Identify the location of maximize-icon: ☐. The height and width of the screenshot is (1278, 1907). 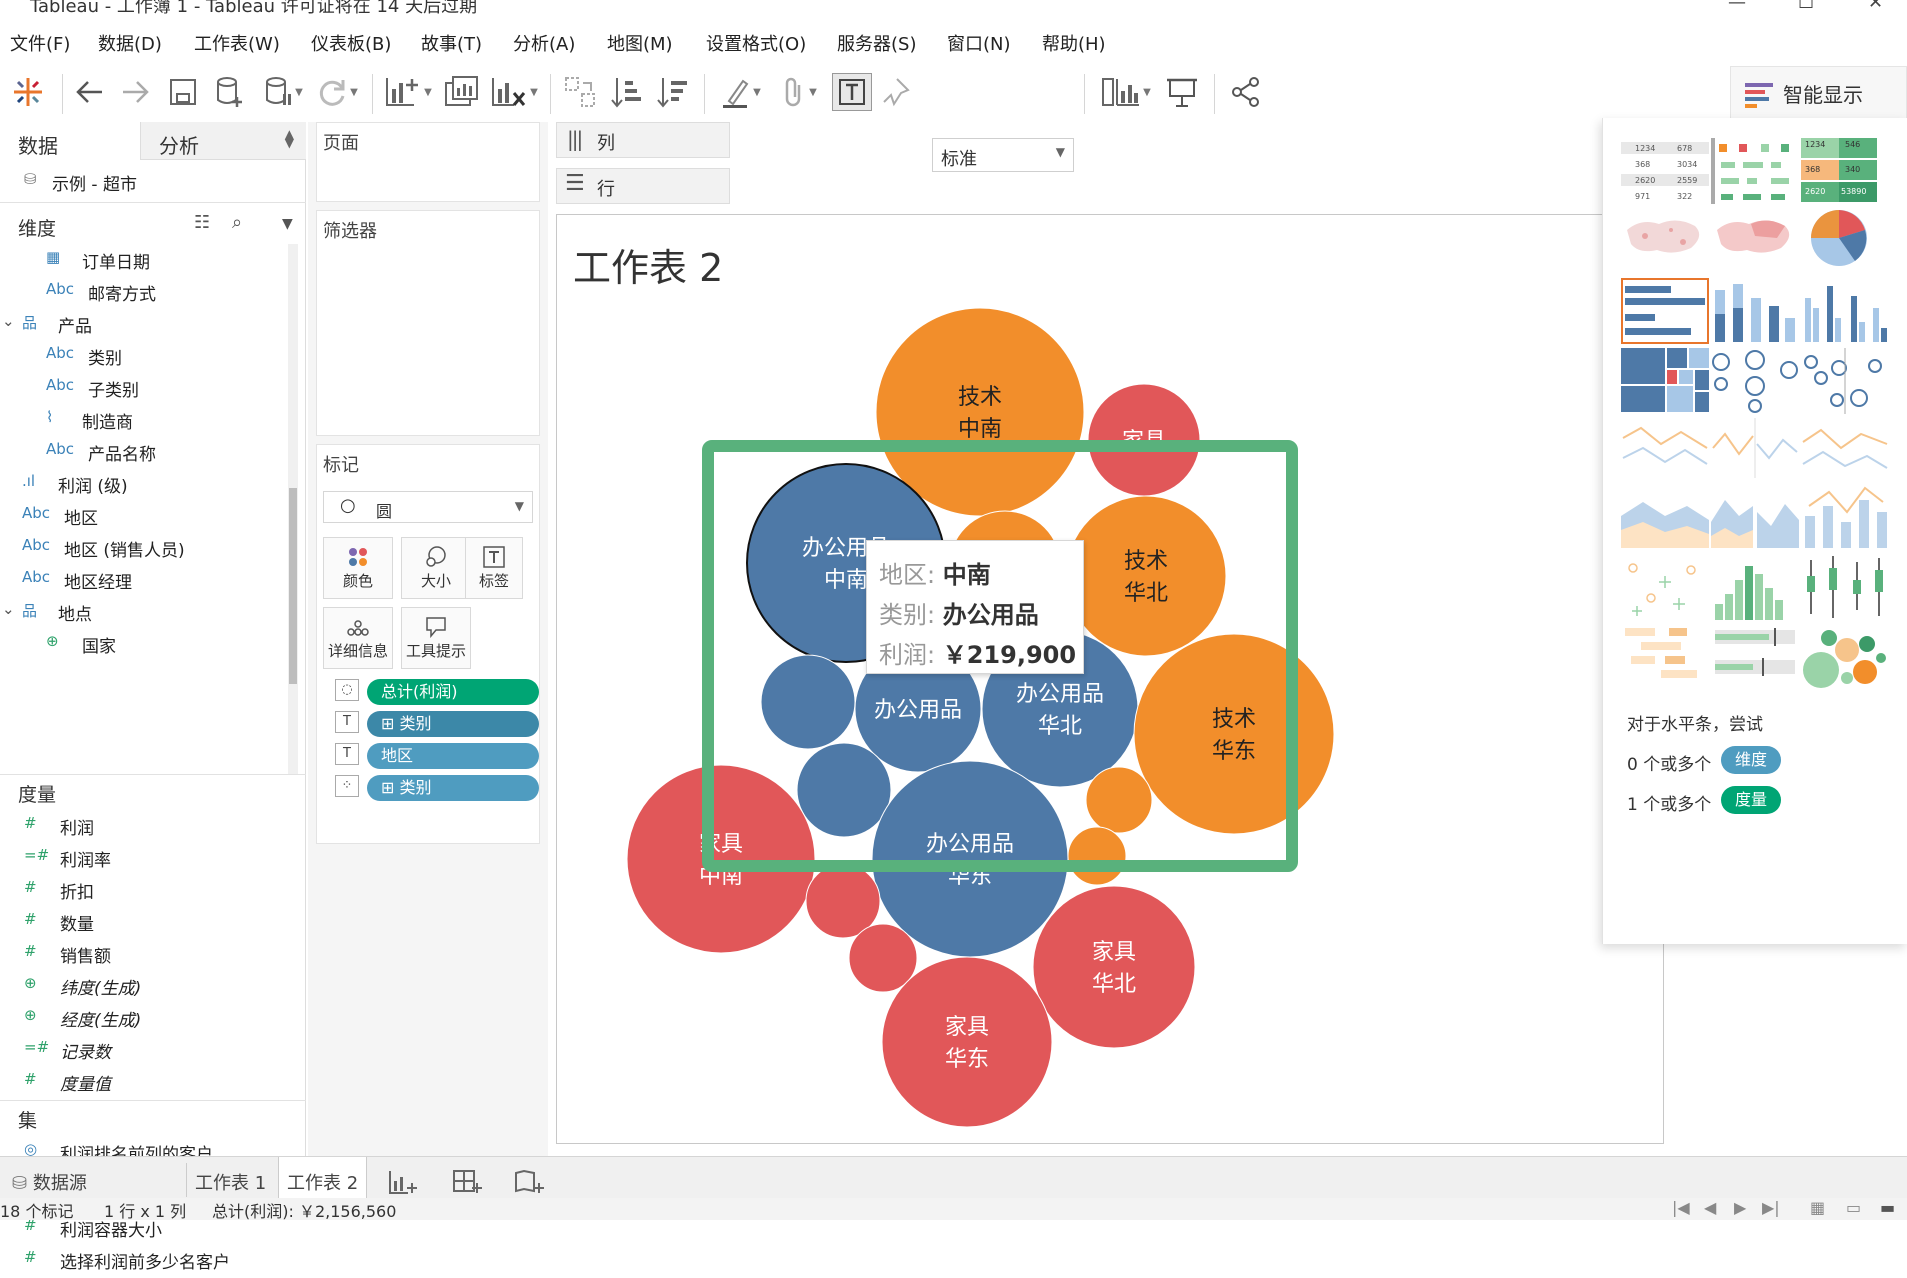
(1806, 6).